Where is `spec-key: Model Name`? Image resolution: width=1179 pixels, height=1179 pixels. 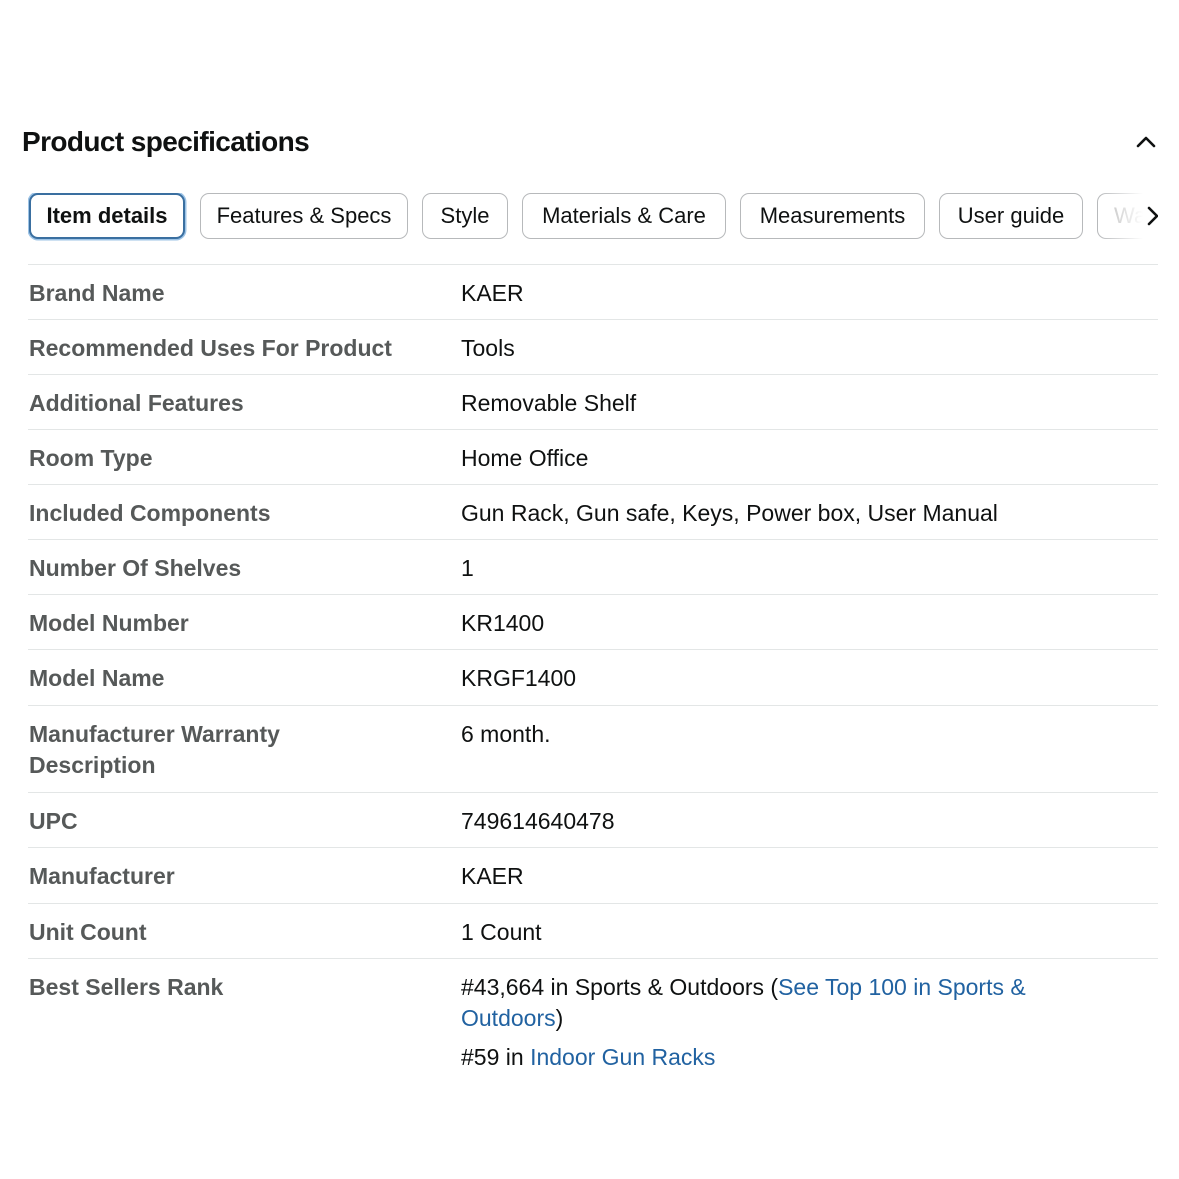
spec-key: Model Name is located at coordinates (97, 678).